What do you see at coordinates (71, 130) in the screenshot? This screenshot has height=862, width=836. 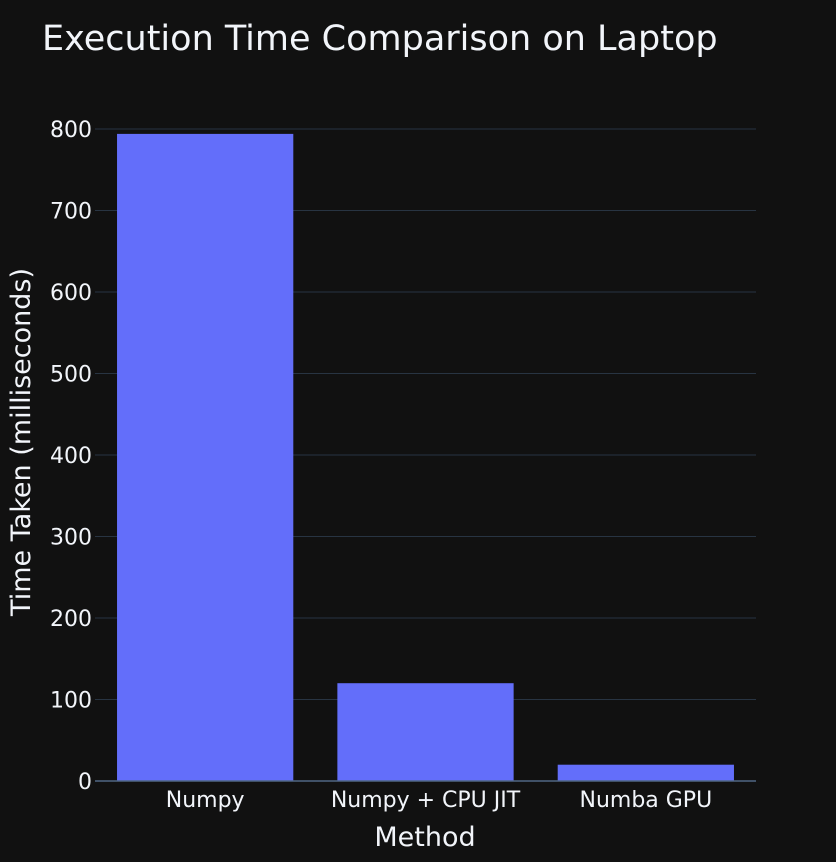 I see `y-tick-label: 800` at bounding box center [71, 130].